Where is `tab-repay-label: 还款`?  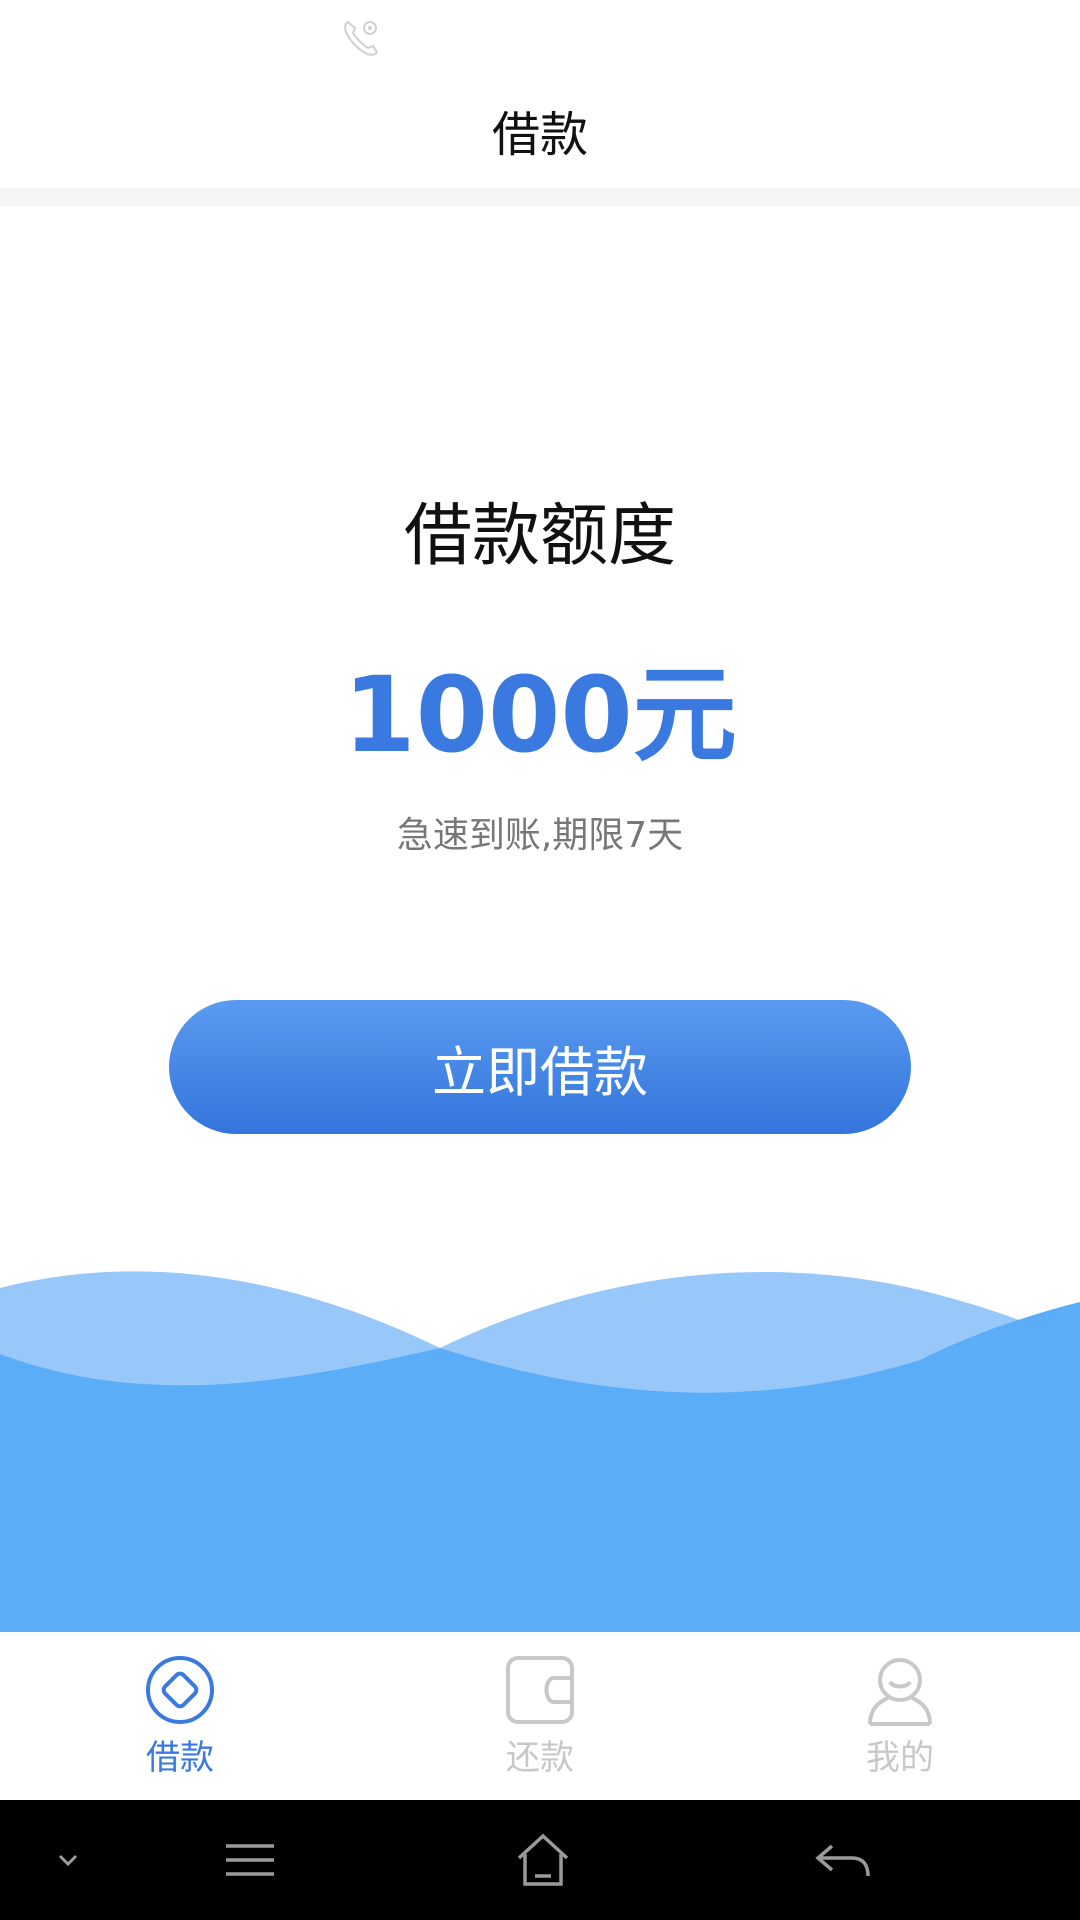
tab-repay-label: 还款 is located at coordinates (540, 1758).